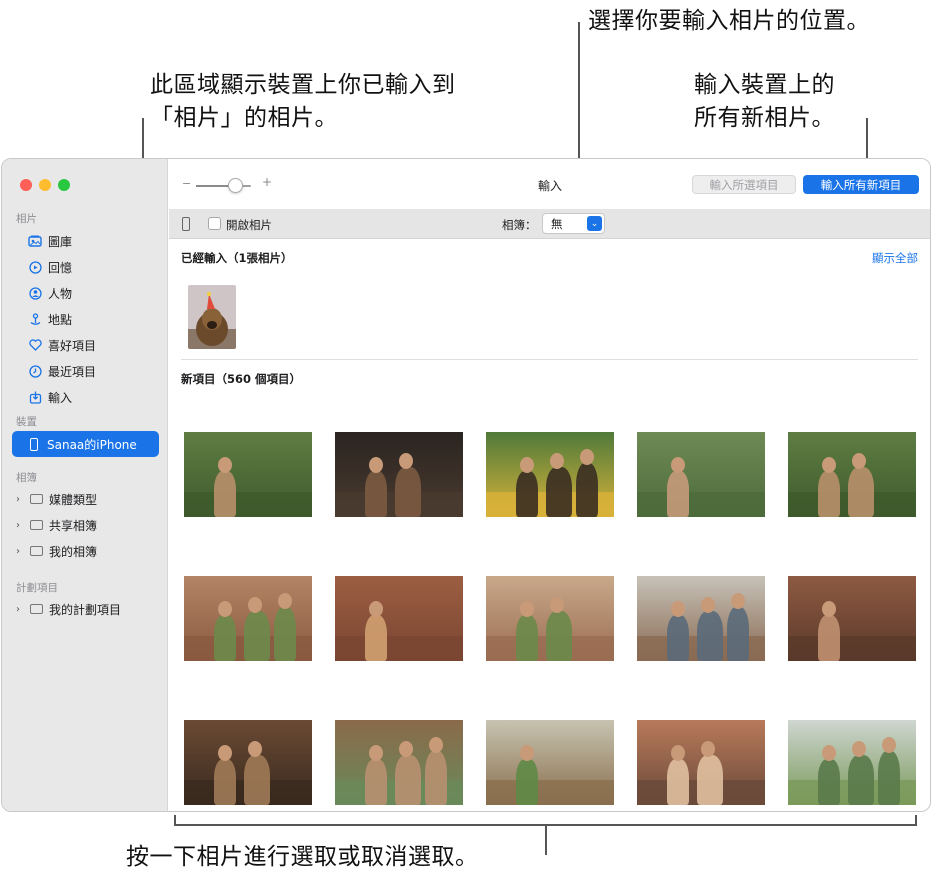  Describe the element at coordinates (60, 319) in the screenshot. I see `sidebar-item-label: 地點` at that location.